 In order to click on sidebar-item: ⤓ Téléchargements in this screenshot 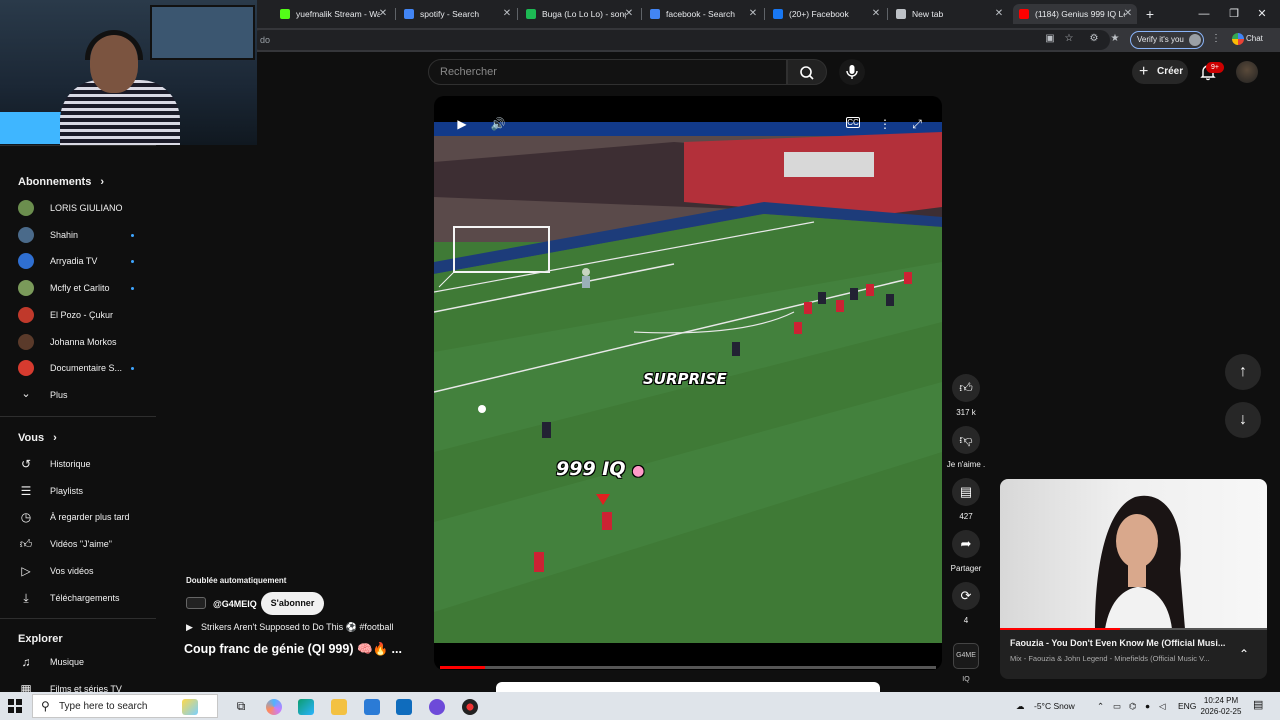, I will do `click(83, 598)`.